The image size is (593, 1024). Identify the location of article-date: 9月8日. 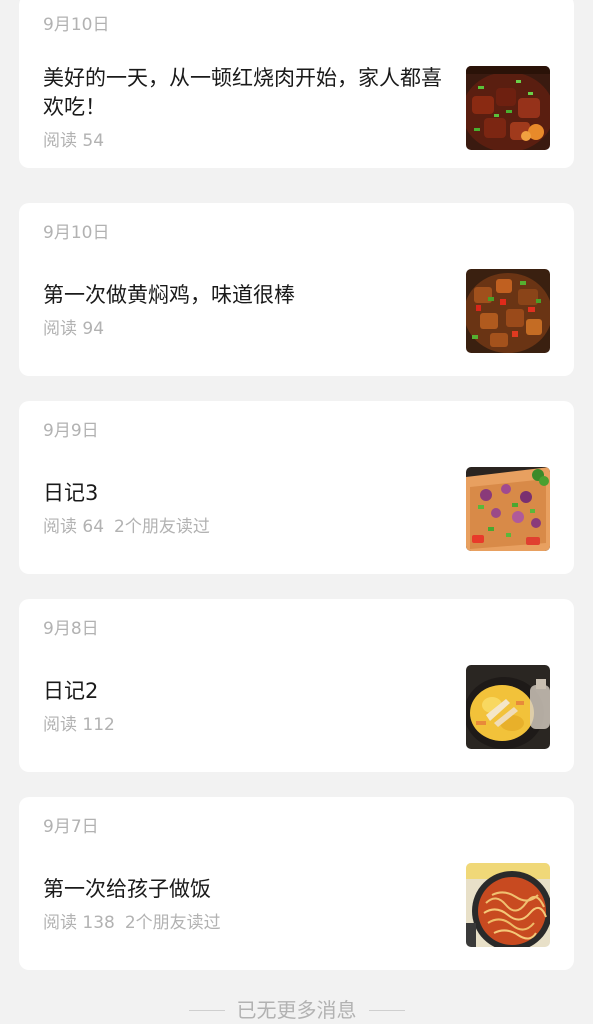
(71, 629).